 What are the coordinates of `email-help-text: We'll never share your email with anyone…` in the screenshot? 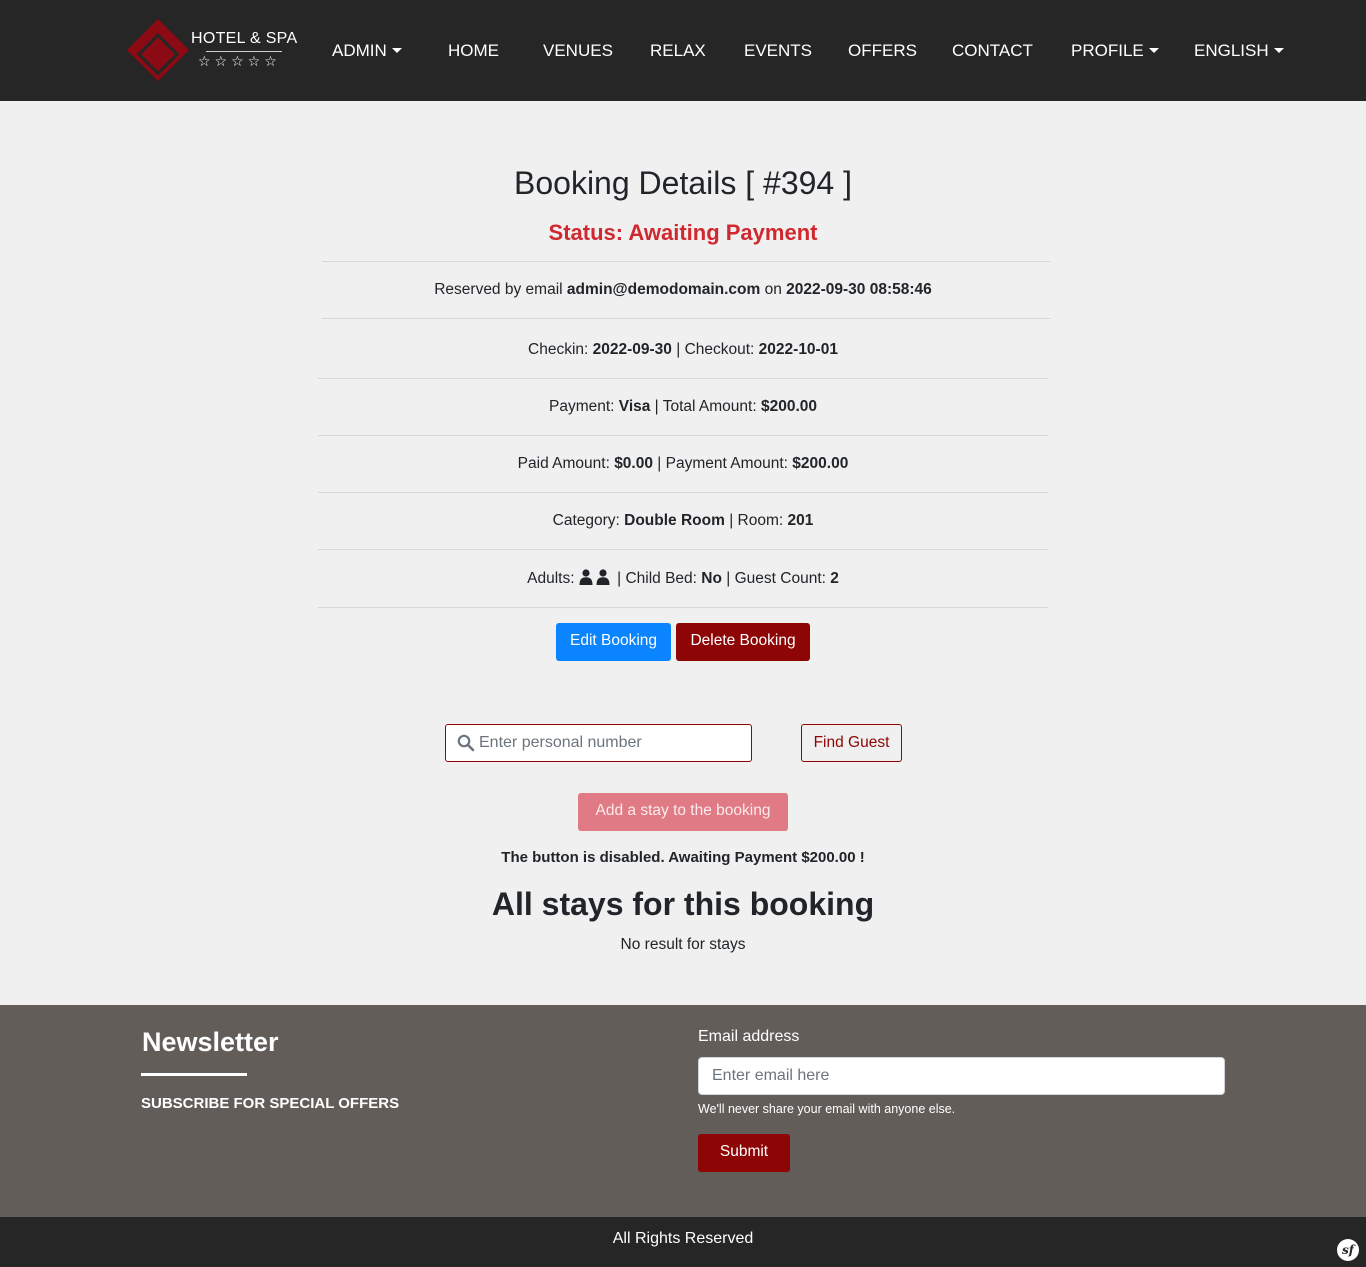 It's located at (827, 1109).